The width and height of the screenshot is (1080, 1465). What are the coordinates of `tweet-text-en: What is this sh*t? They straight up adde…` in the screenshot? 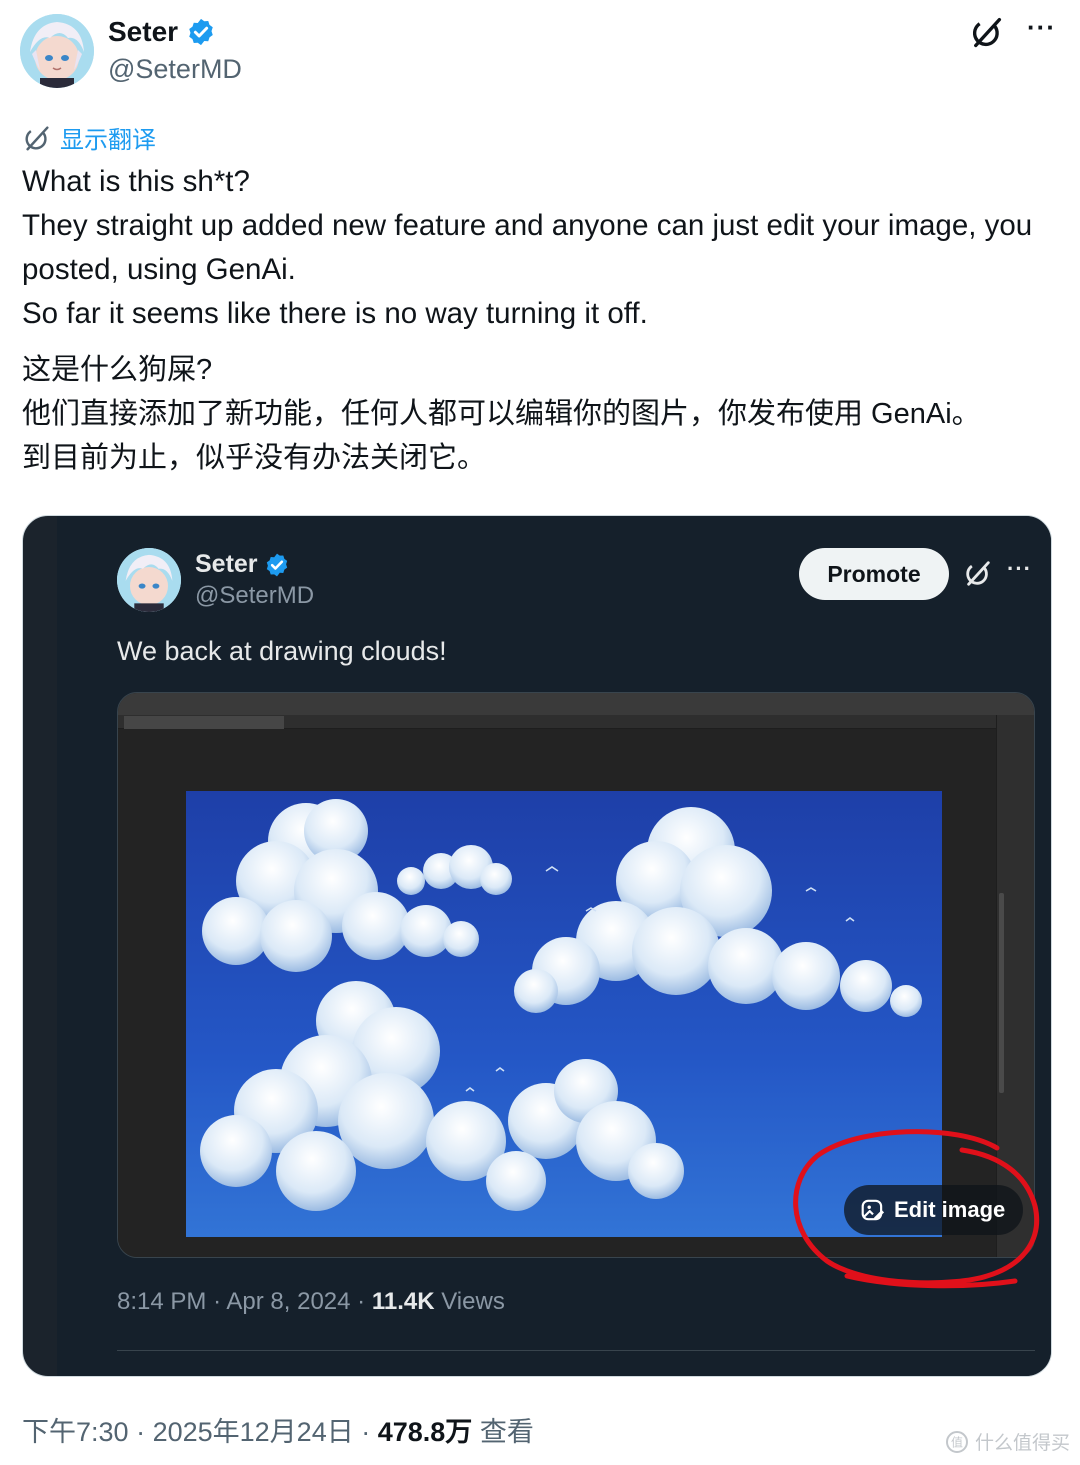 It's located at (527, 247).